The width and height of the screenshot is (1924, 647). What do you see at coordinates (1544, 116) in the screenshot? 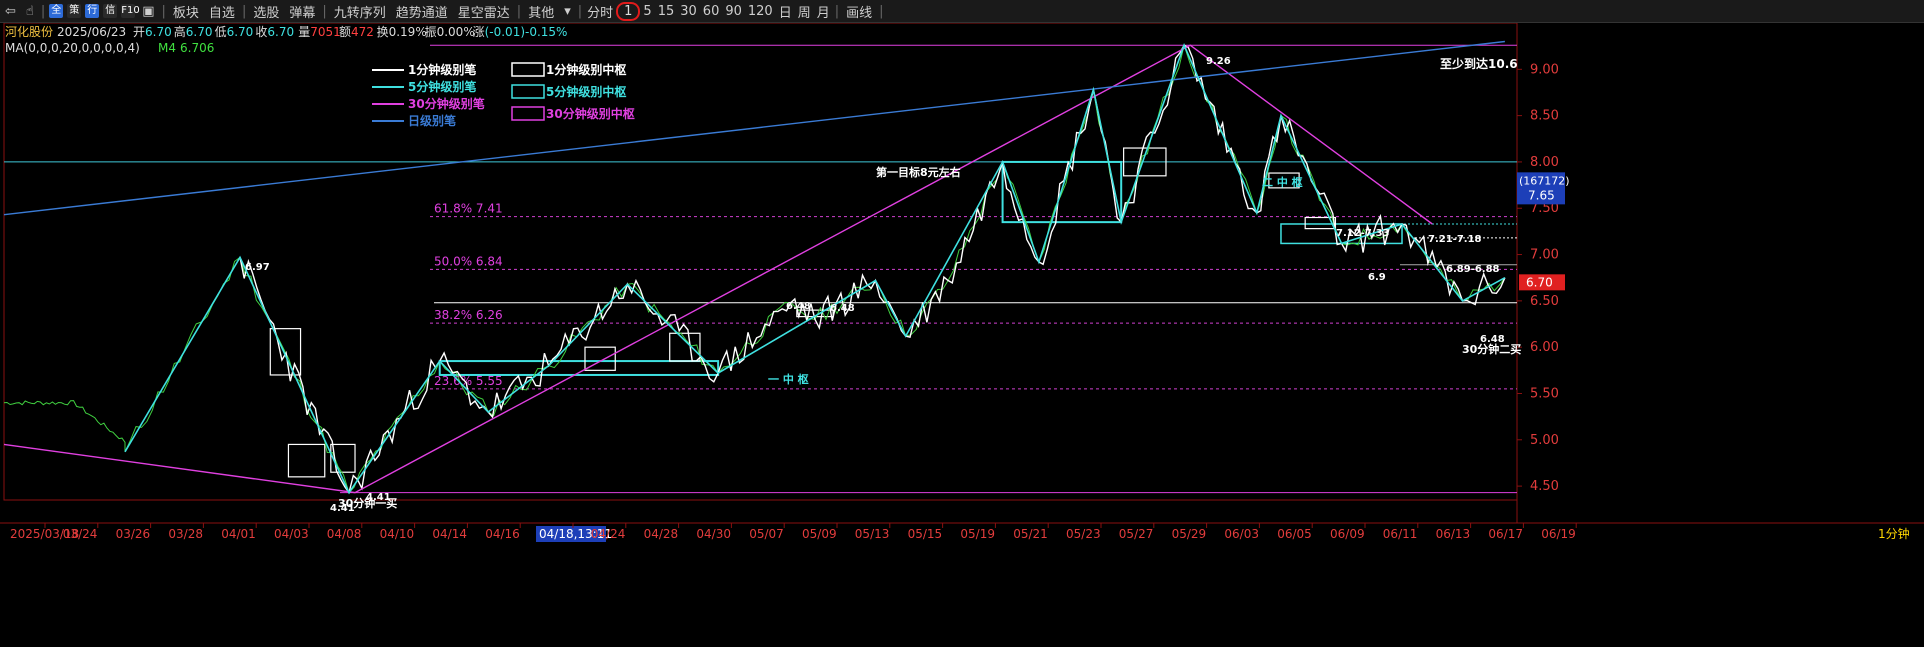
I see `y-tick-label: 8.50` at bounding box center [1544, 116].